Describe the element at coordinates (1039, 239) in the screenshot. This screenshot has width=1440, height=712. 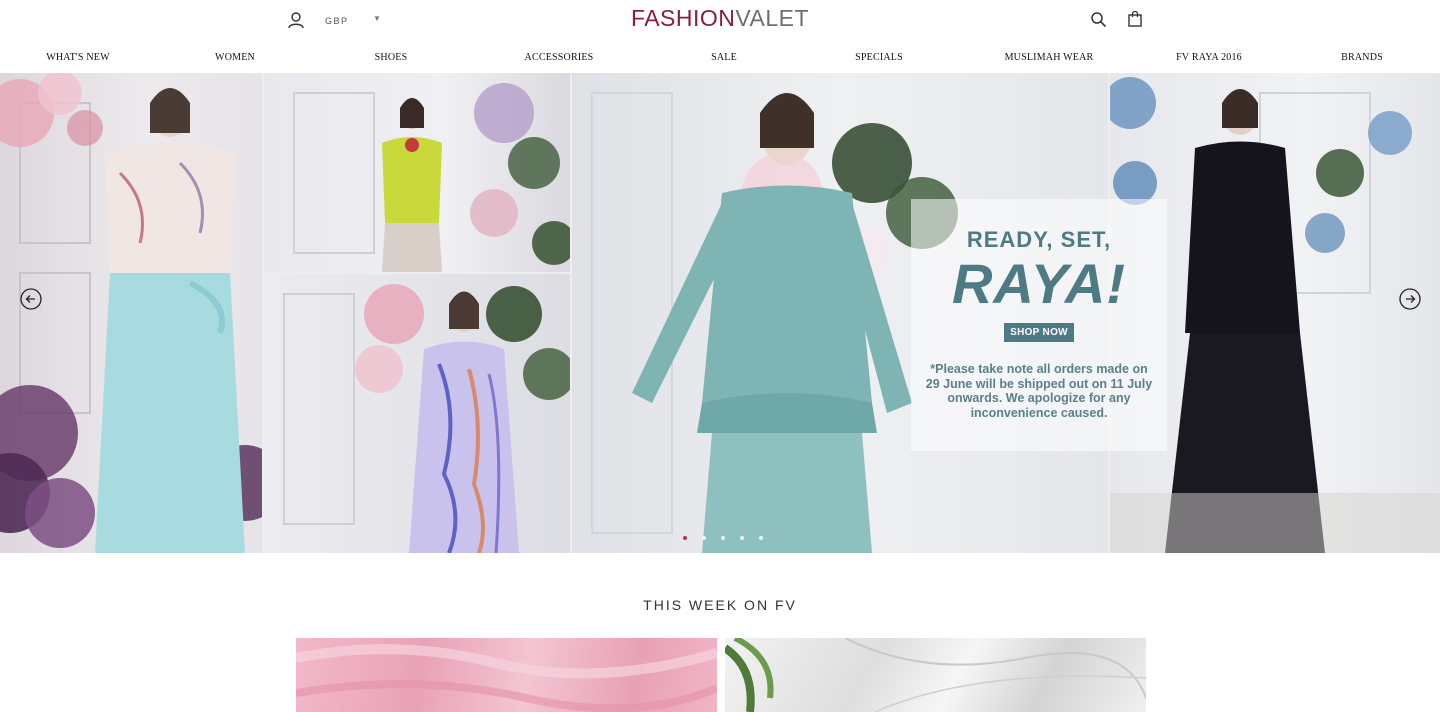
I see `promo-headline: READY, SET,` at that location.